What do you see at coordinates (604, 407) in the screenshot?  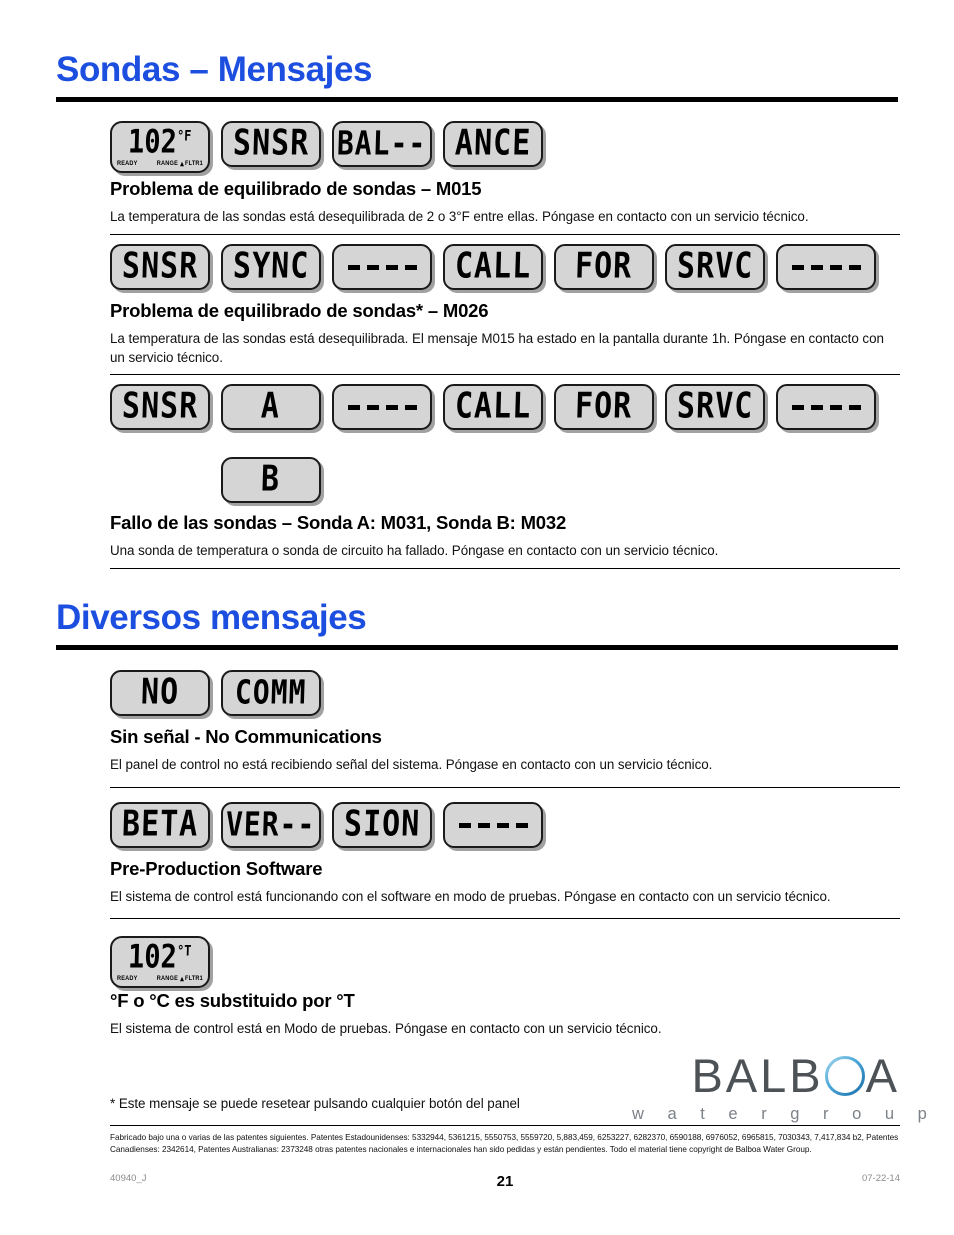 I see `lcd-display: FOR` at bounding box center [604, 407].